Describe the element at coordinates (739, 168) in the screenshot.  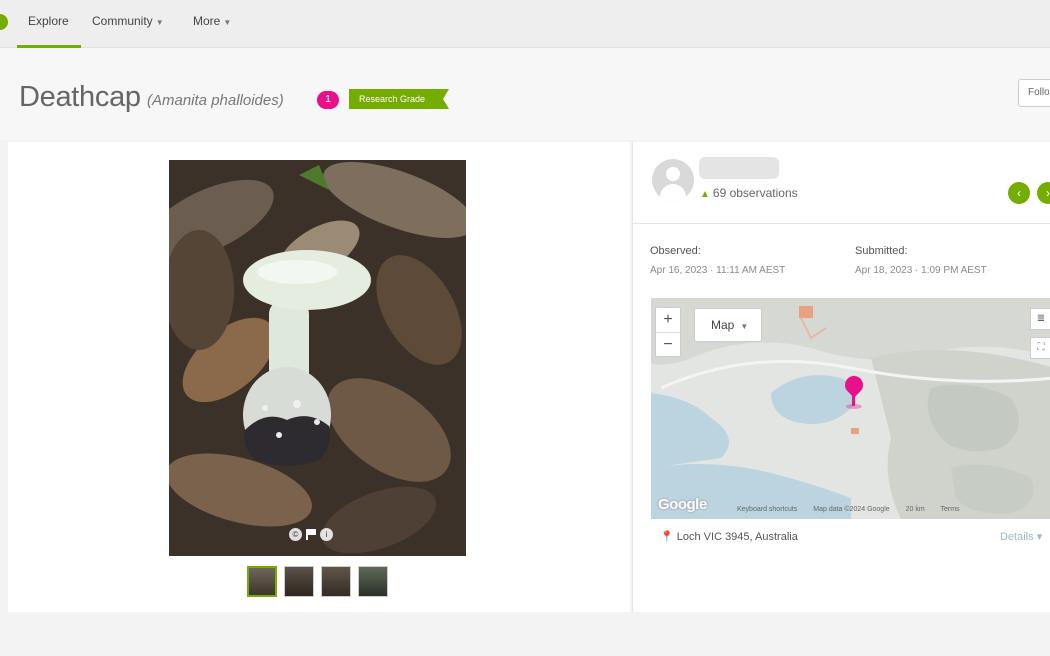
I see `username-blurred` at that location.